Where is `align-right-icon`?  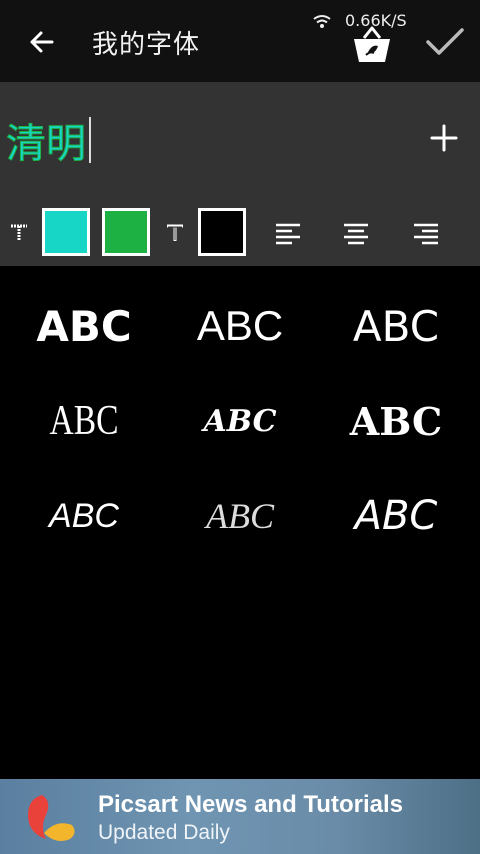 align-right-icon is located at coordinates (426, 234).